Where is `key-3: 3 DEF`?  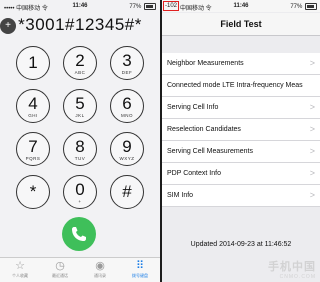
key-3: 3 DEF is located at coordinates (127, 63).